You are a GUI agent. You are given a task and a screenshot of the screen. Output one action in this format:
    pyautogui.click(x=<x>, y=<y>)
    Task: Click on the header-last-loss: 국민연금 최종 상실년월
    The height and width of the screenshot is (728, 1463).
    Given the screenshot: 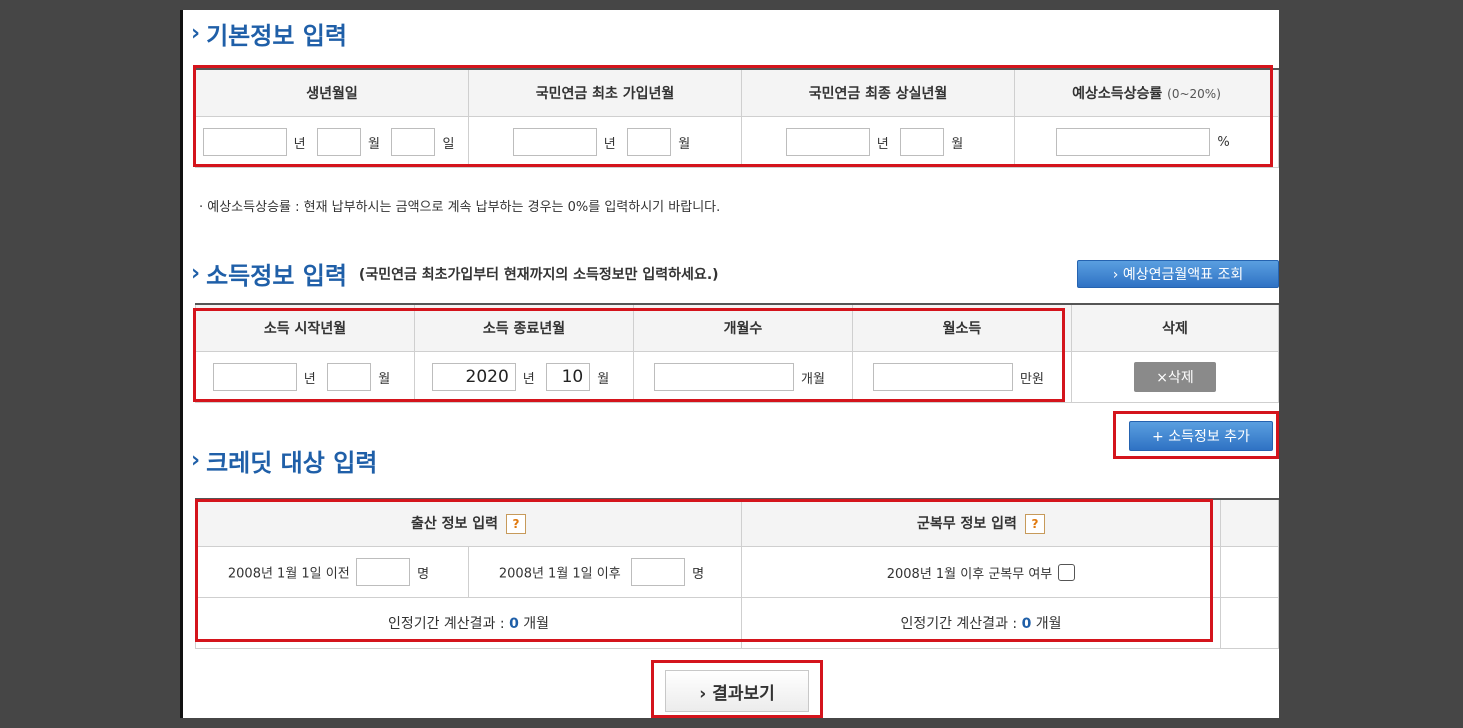 What is the action you would take?
    pyautogui.click(x=878, y=92)
    